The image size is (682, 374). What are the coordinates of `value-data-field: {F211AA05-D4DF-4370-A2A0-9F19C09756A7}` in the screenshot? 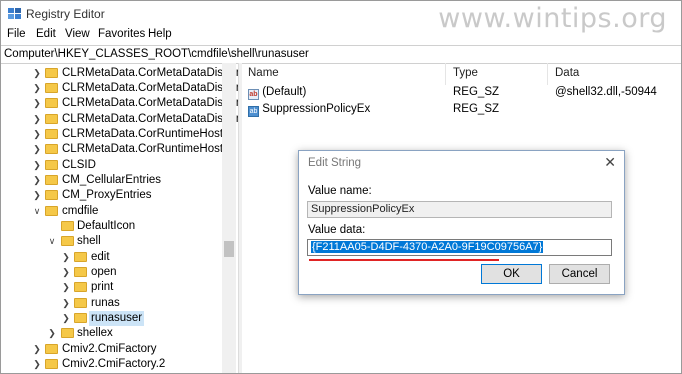 It's located at (459, 247).